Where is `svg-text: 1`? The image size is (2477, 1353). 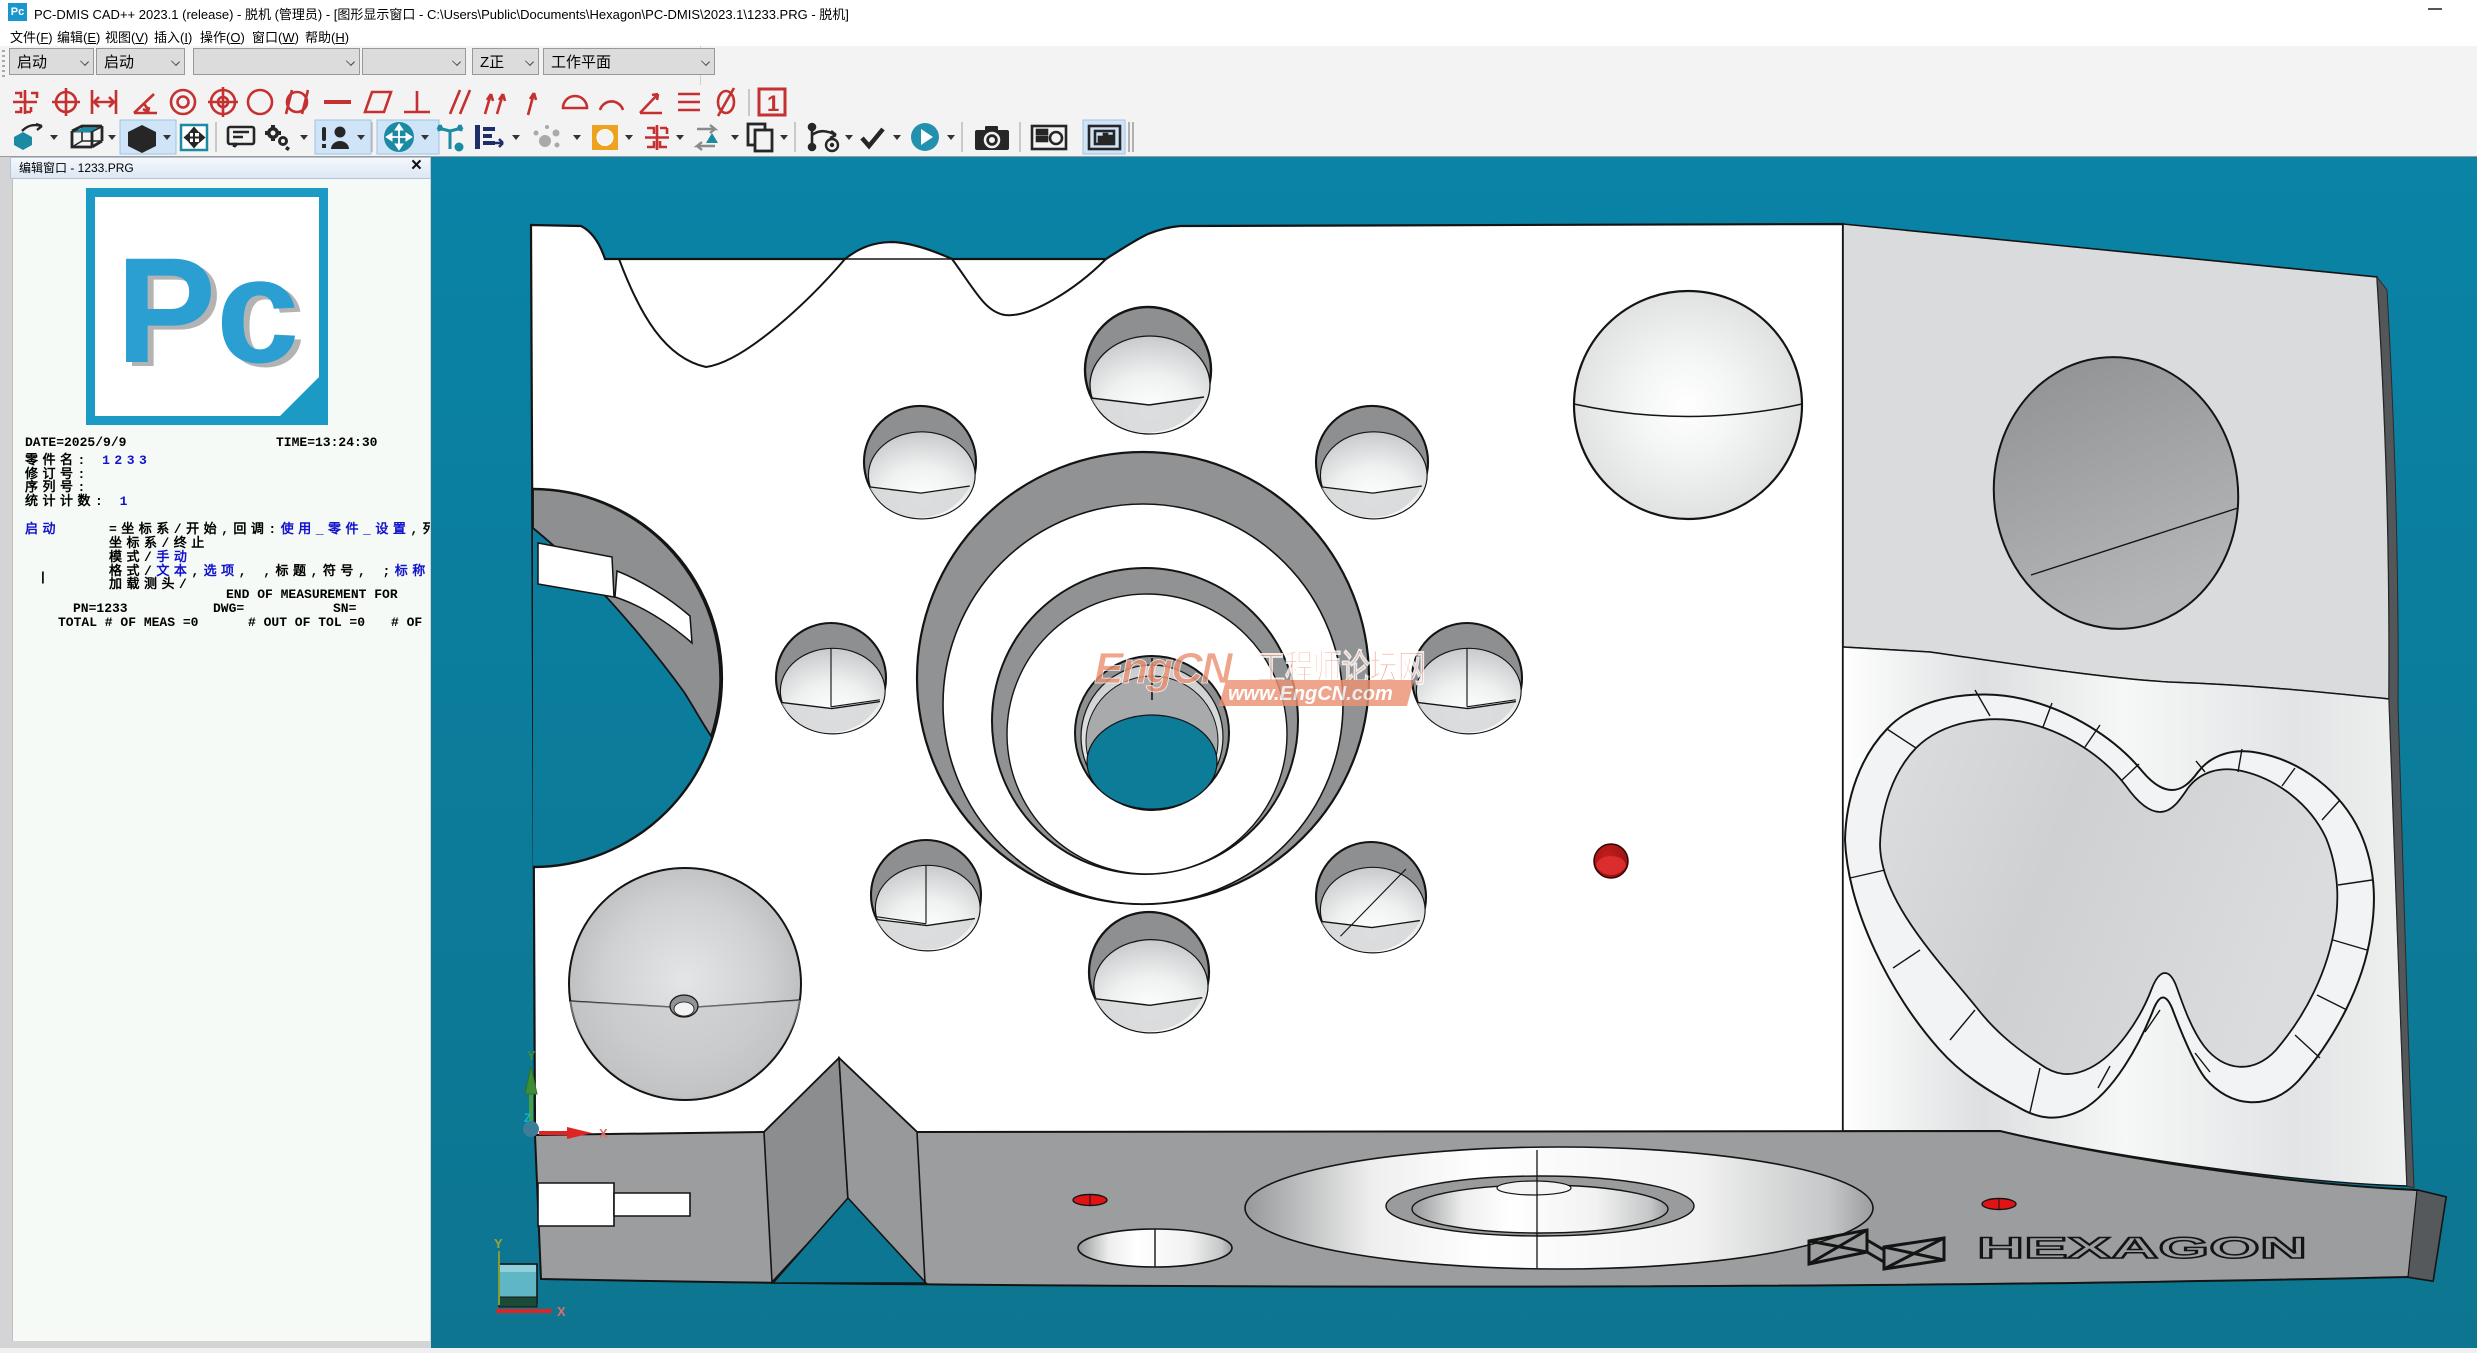
svg-text: 1 is located at coordinates (773, 103).